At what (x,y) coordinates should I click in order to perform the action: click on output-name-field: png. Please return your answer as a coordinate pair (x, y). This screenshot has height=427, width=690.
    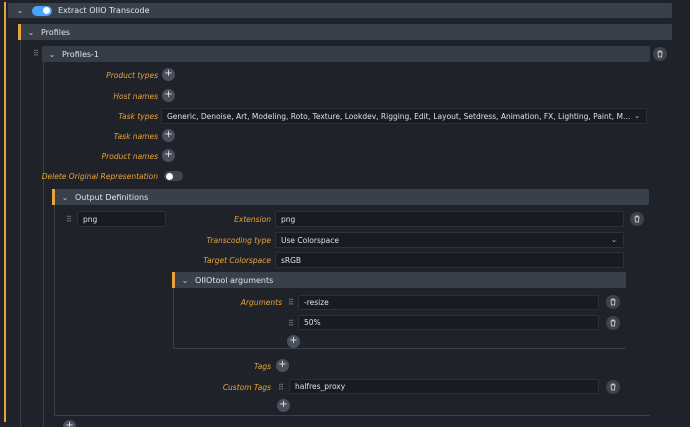
    Looking at the image, I should click on (121, 219).